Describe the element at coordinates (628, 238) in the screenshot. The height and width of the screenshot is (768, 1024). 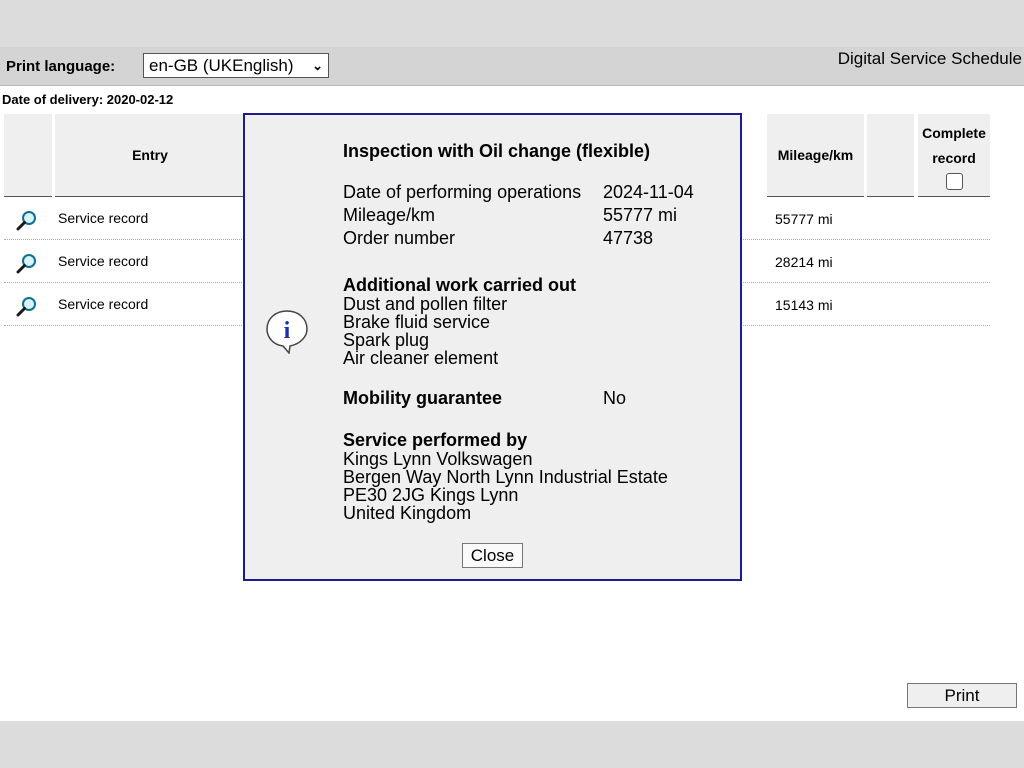
I see `field-value: 47738` at that location.